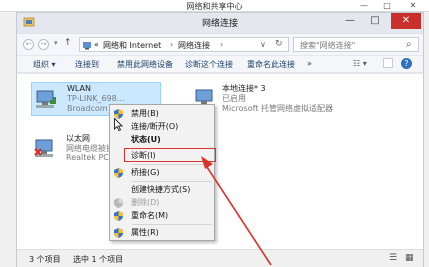 This screenshot has width=429, height=267. What do you see at coordinates (56, 43) in the screenshot?
I see `history-dropdown-icon: ▾` at bounding box center [56, 43].